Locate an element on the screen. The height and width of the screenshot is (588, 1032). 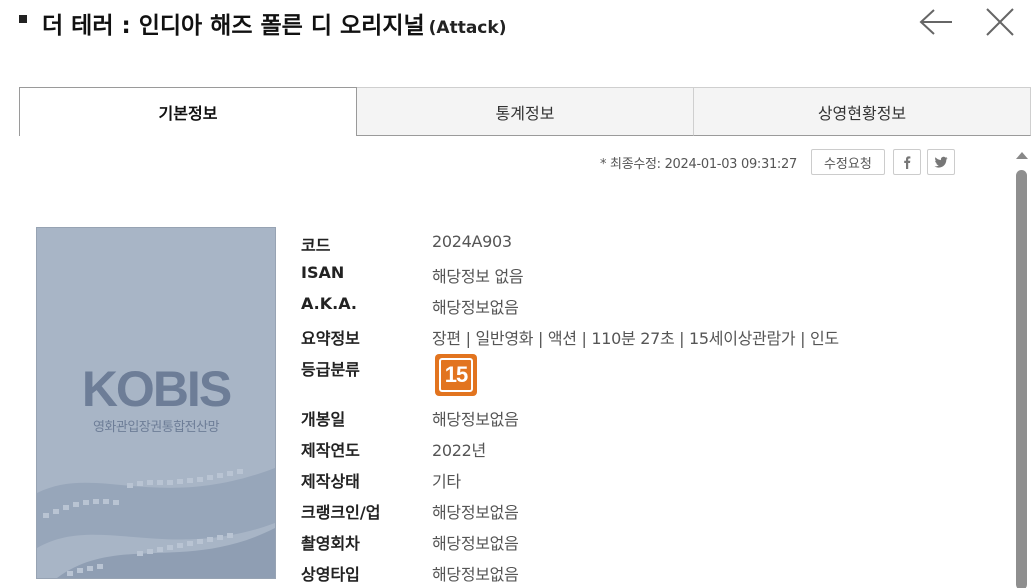
info-label: 요약정보 is located at coordinates (330, 338).